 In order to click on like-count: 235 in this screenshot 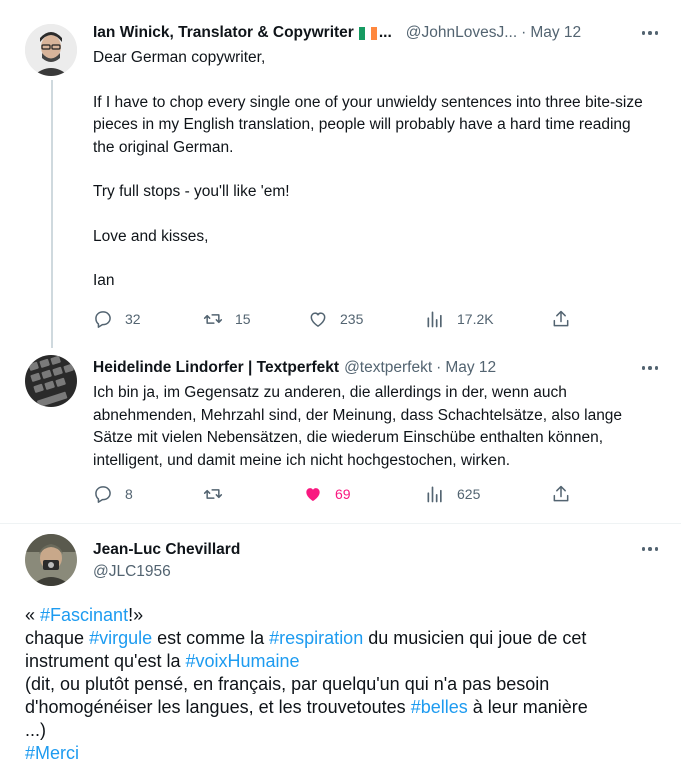, I will do `click(352, 319)`.